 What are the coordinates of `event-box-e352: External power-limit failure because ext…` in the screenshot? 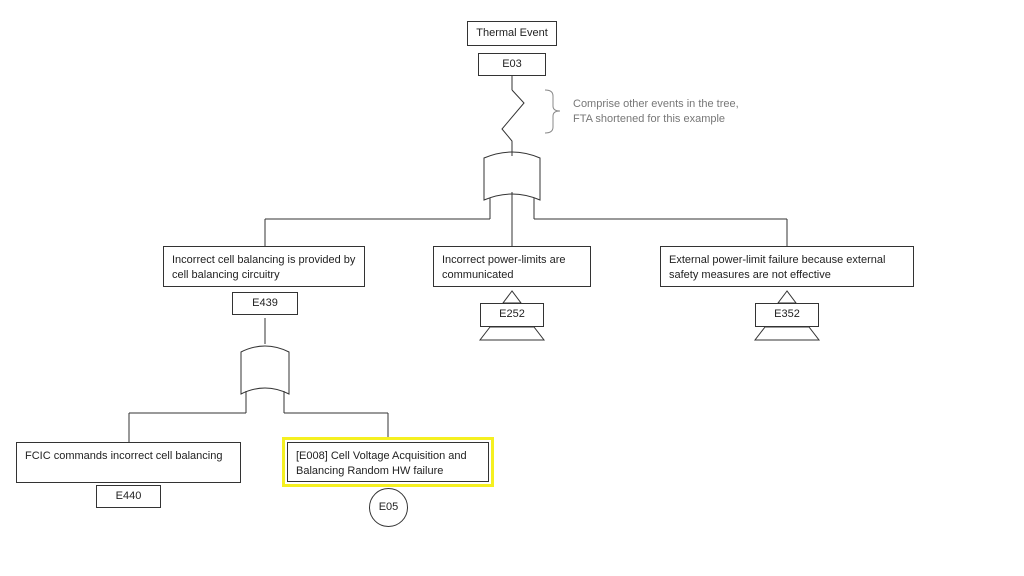 It's located at (787, 266).